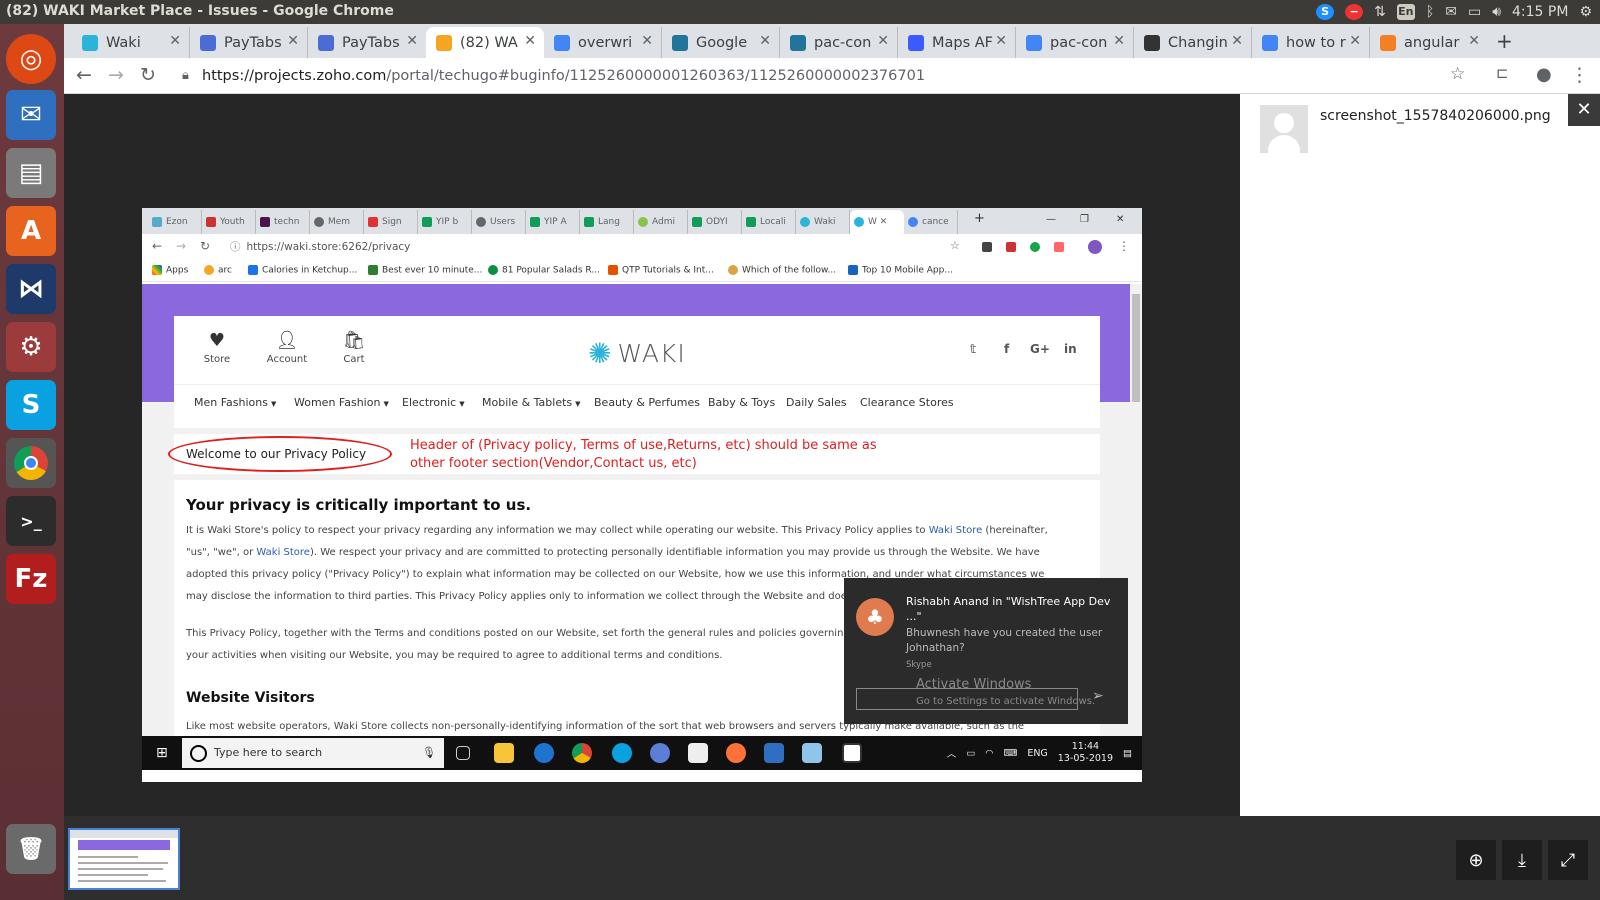  What do you see at coordinates (31, 115) in the screenshot?
I see `thunderbird-icon: ✉` at bounding box center [31, 115].